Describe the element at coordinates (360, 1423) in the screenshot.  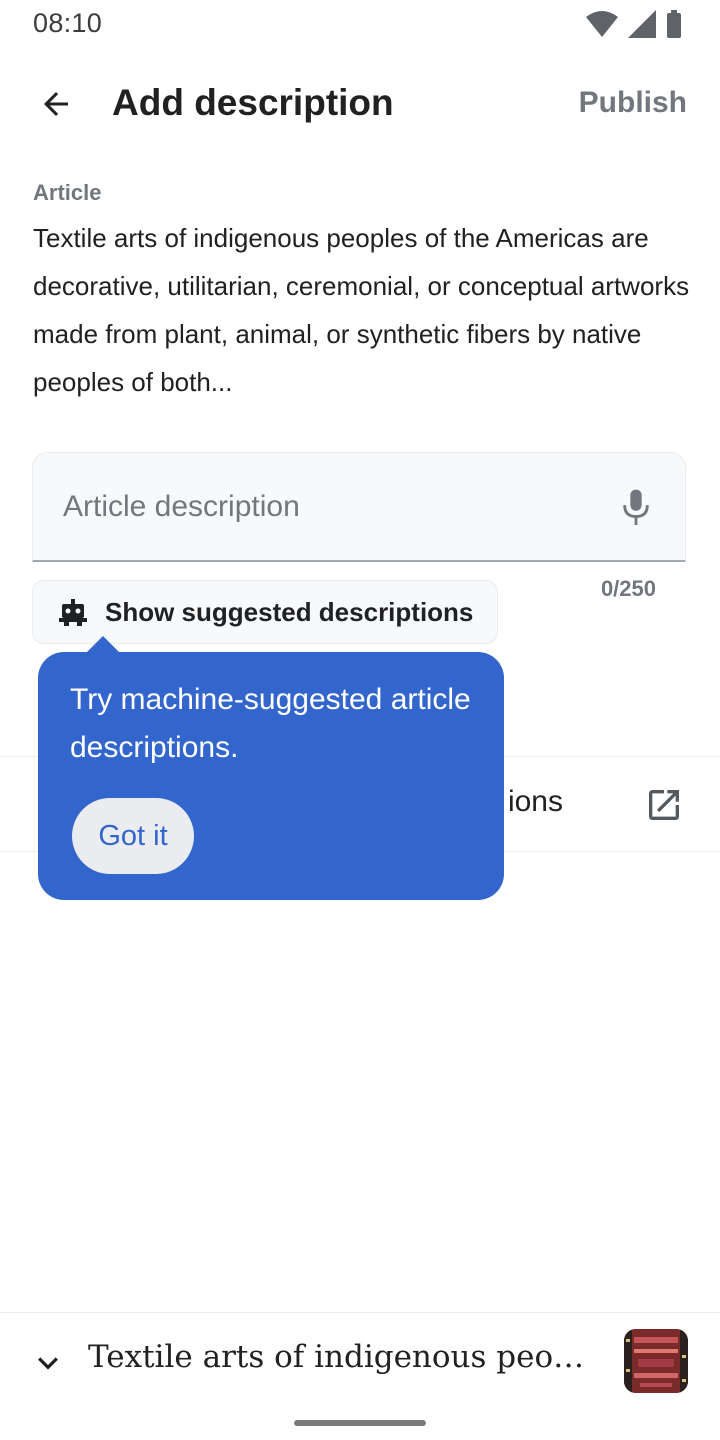
I see `gesture-navigation-handle` at that location.